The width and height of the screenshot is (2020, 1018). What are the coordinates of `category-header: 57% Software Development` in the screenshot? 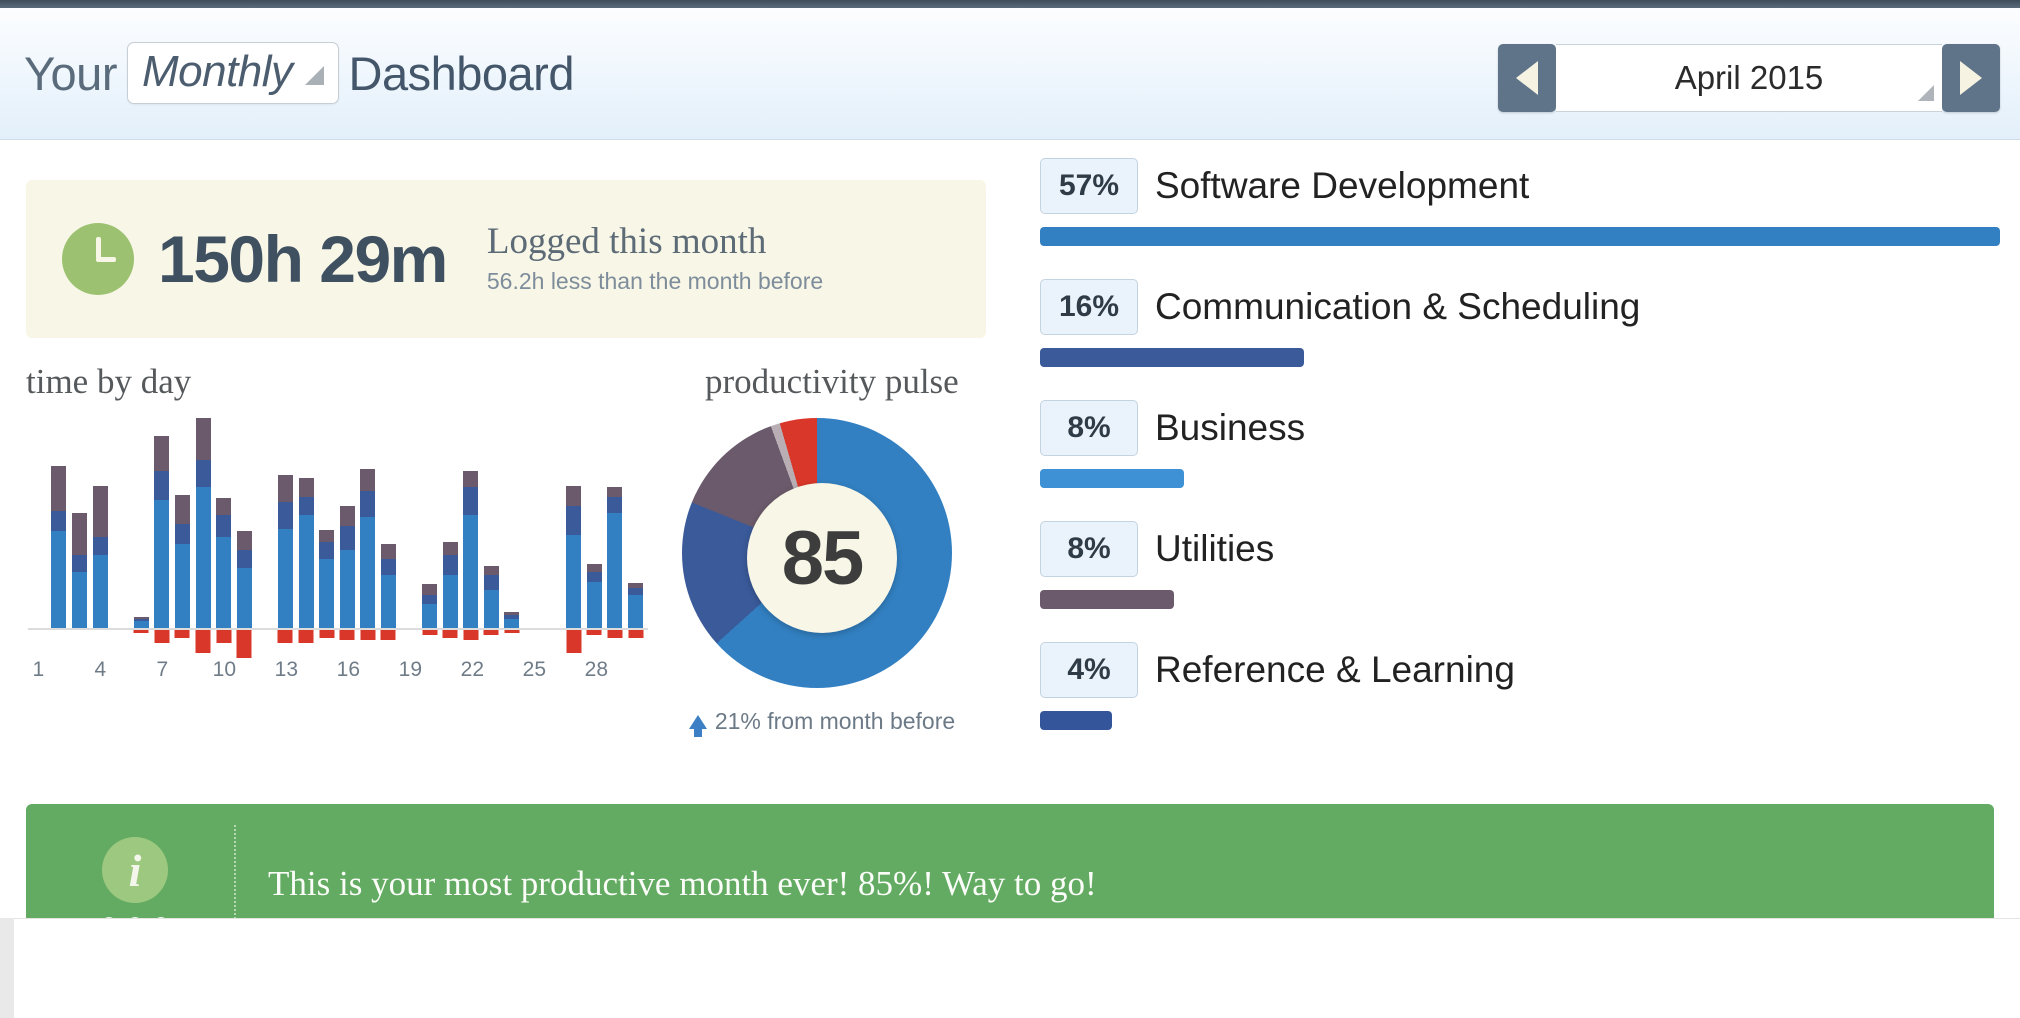 It's located at (1520, 186).